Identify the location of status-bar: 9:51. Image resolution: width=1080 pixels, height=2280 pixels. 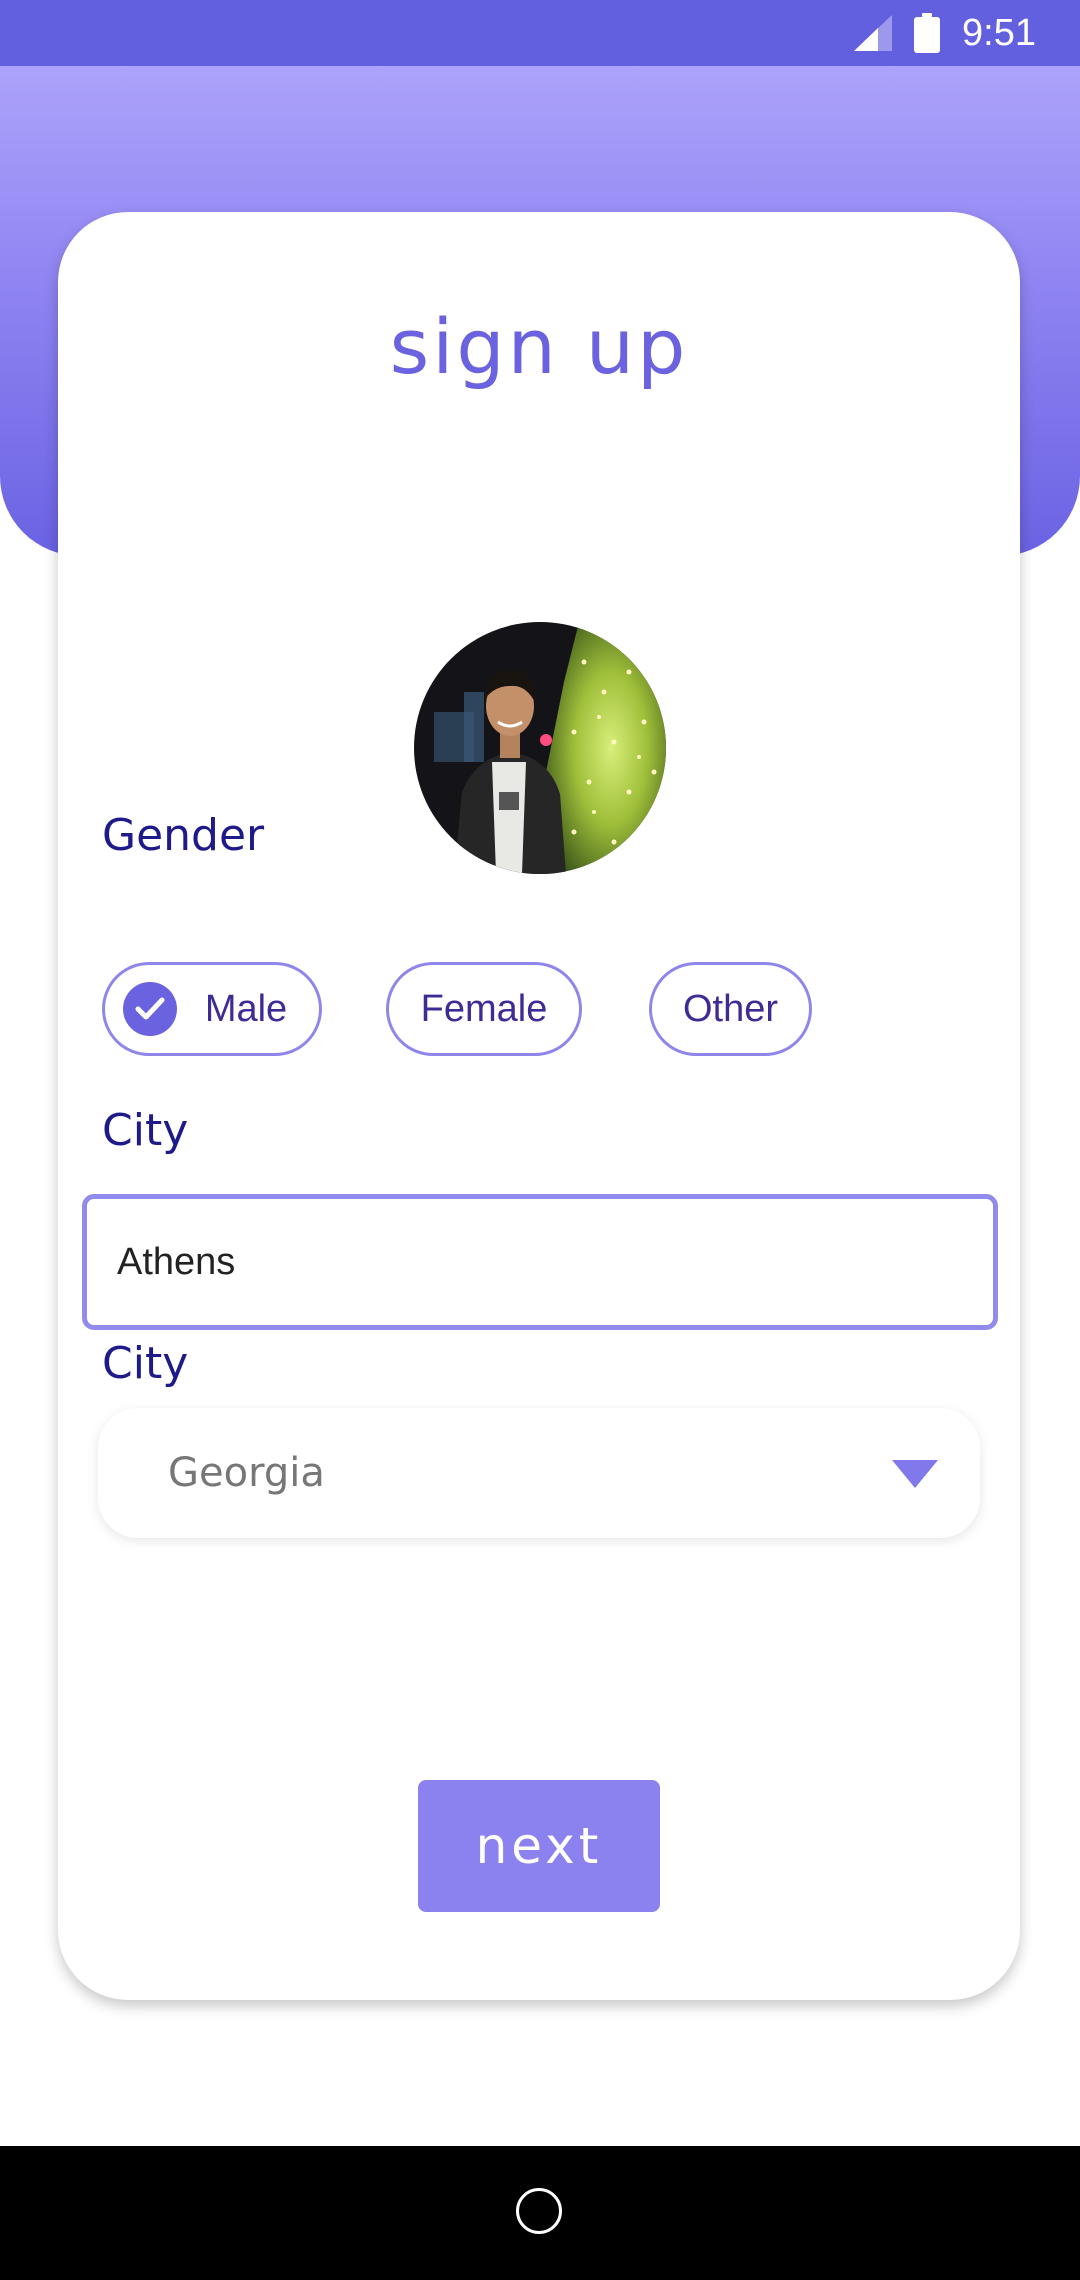
(540, 33).